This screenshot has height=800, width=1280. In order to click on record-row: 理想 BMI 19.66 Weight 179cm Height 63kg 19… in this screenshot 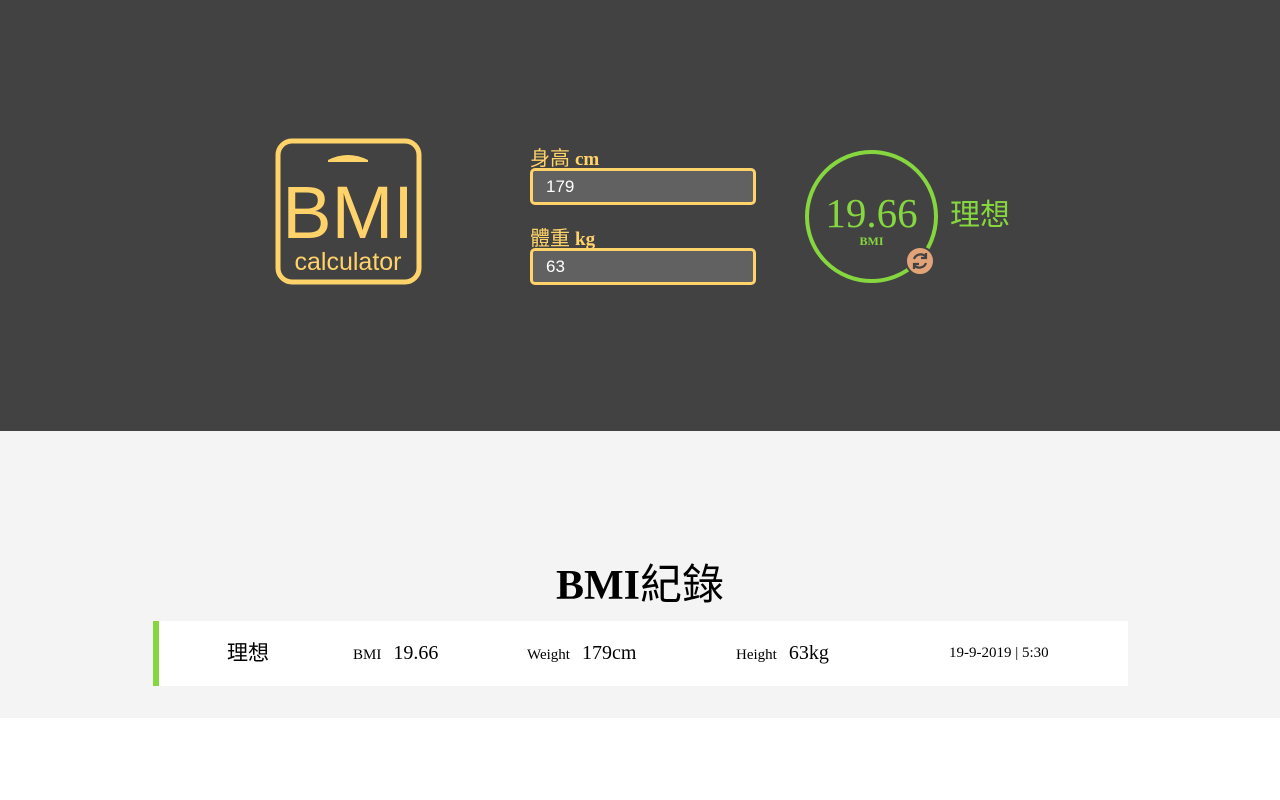, I will do `click(640, 653)`.